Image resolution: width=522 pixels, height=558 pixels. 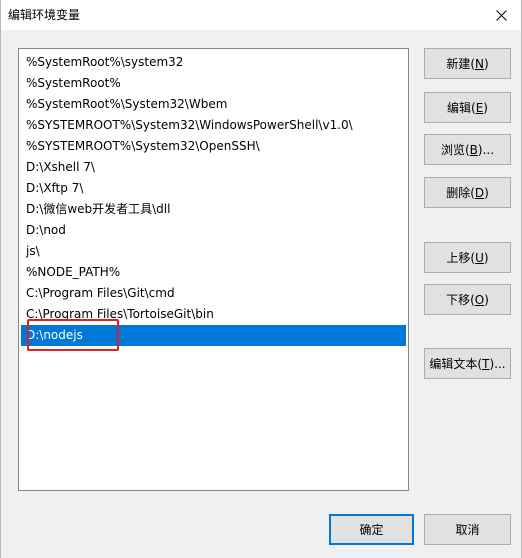 I want to click on new-button-suffix: ), so click(x=486, y=63).